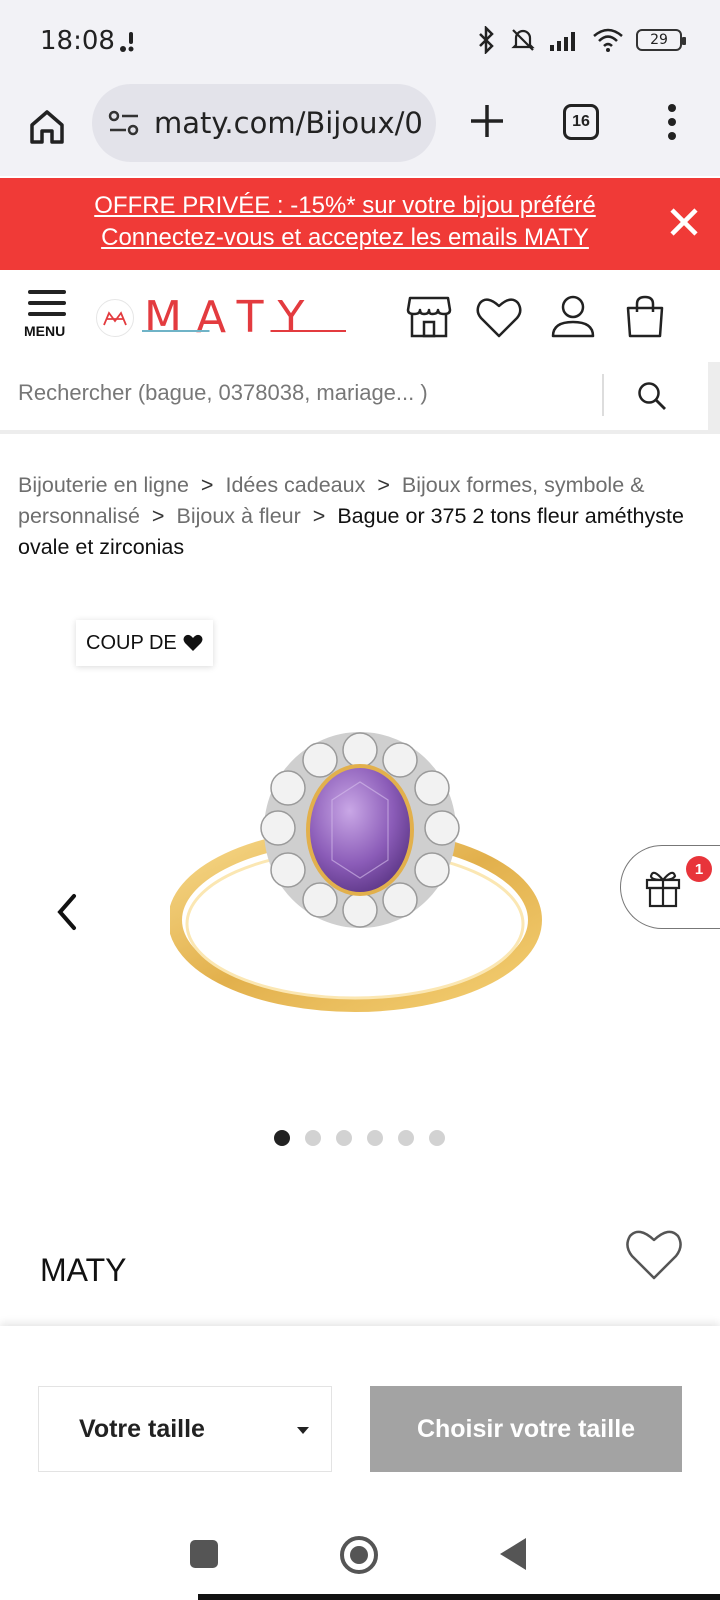 This screenshot has height=1600, width=720. What do you see at coordinates (562, 41) in the screenshot?
I see `signal-icon` at bounding box center [562, 41].